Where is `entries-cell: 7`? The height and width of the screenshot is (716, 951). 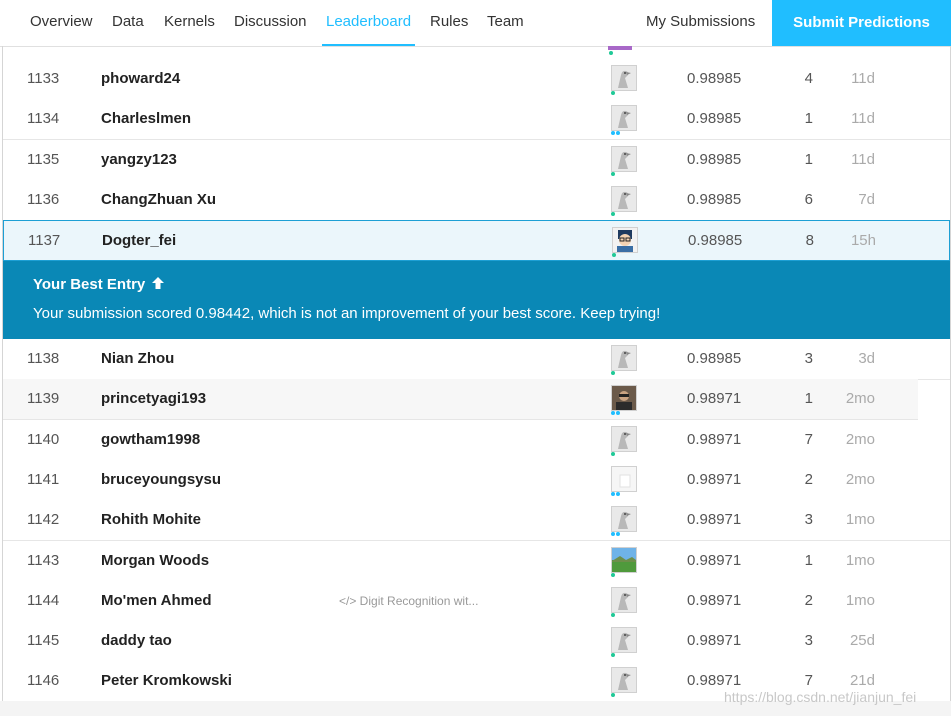
entries-cell: 7 is located at coordinates (808, 439).